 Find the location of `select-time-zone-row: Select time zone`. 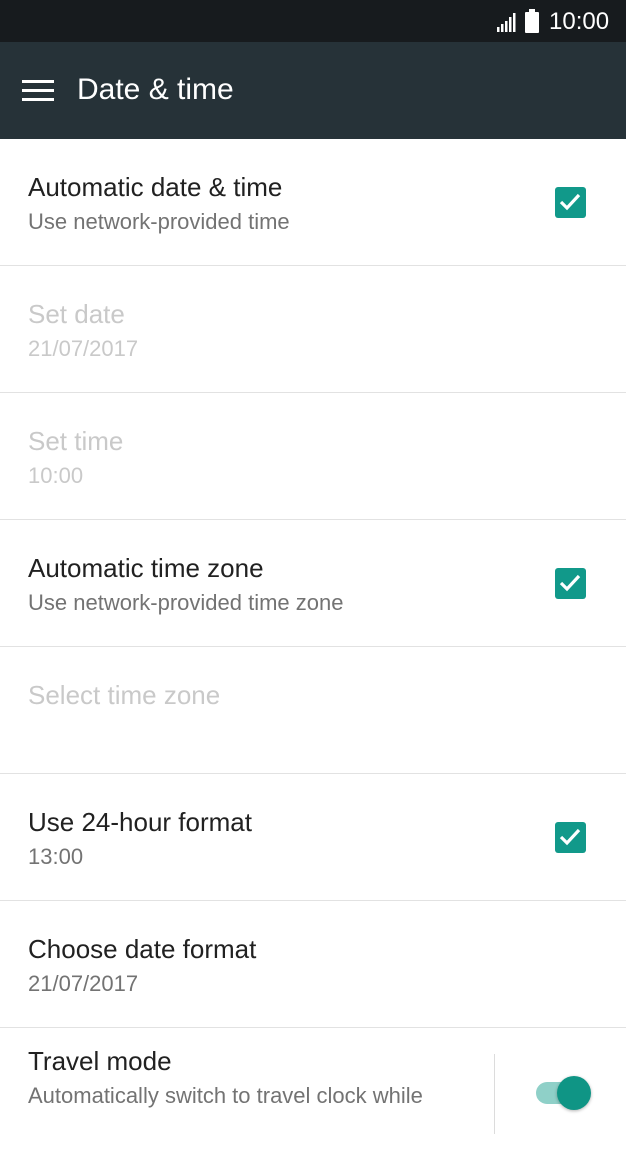

select-time-zone-row: Select time zone is located at coordinates (313, 710).